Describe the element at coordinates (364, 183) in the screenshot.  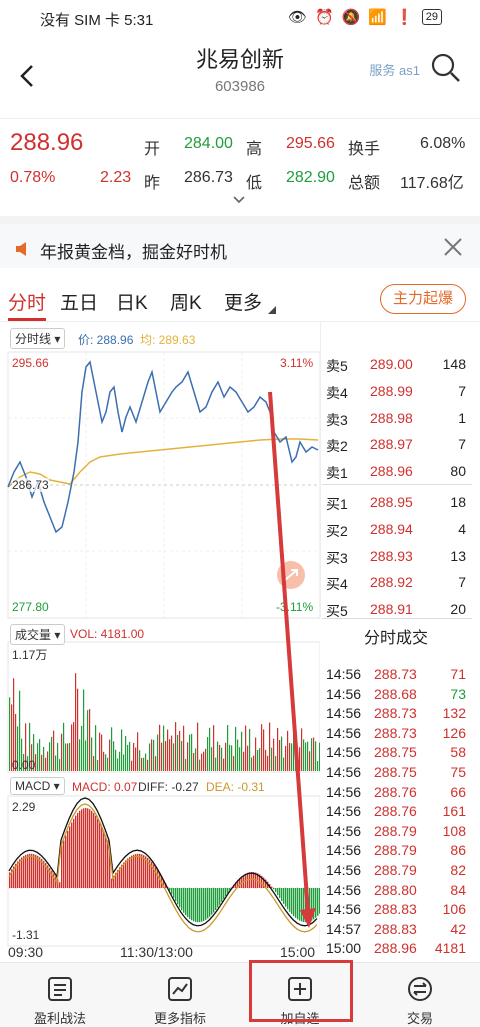
I see `amount-label: 总额` at that location.